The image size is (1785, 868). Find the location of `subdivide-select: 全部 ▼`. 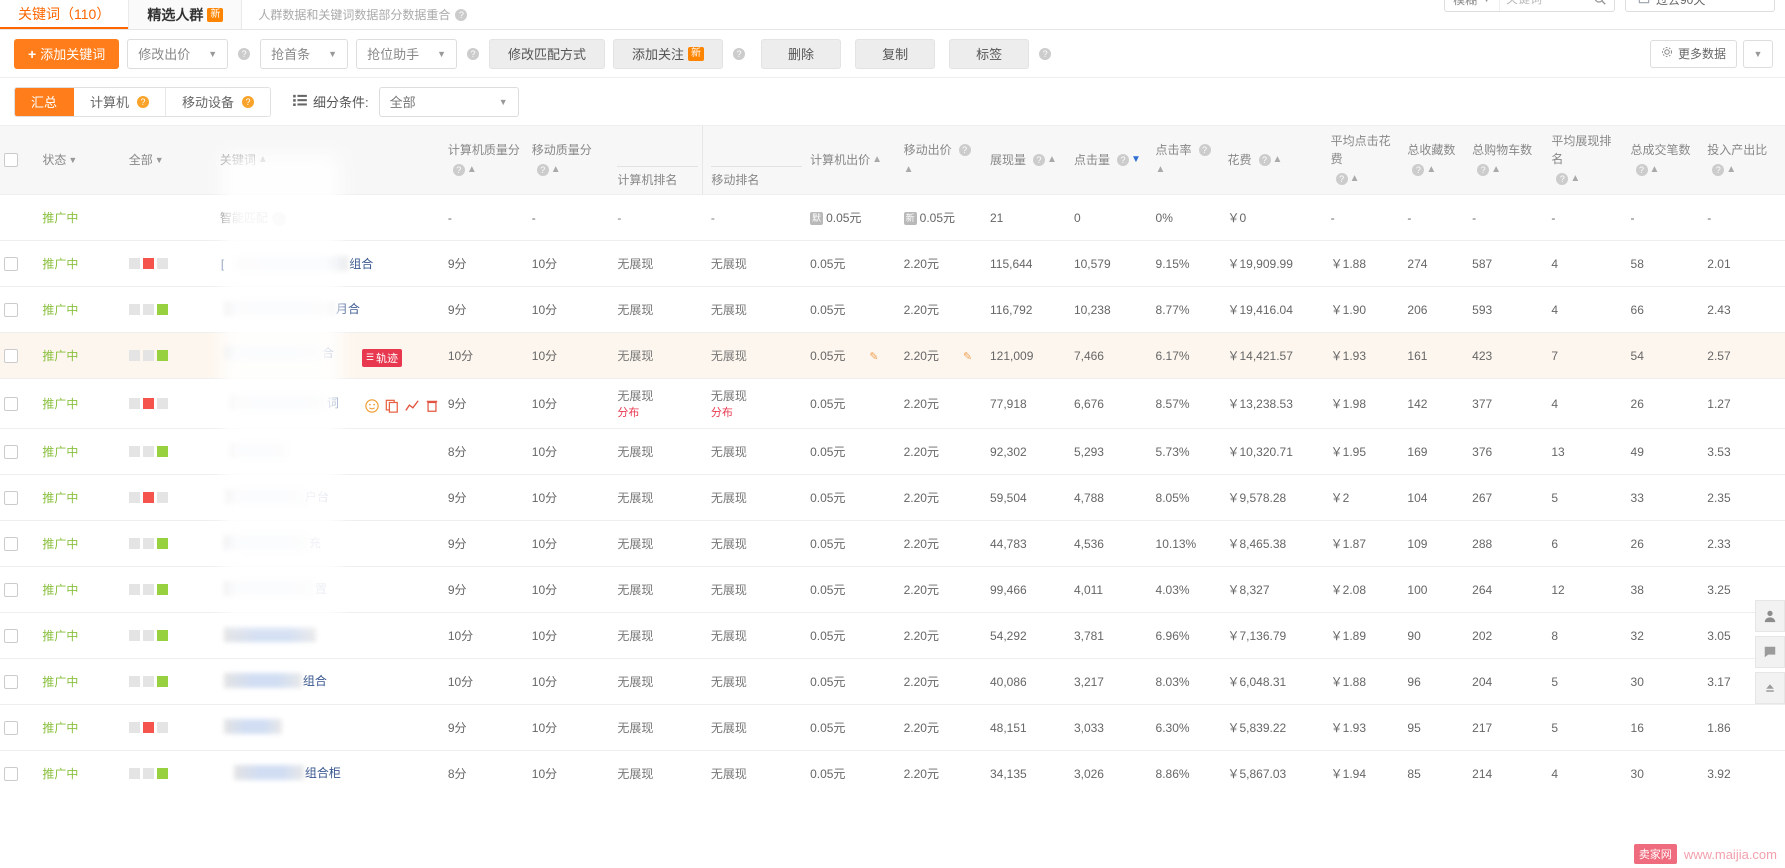

subdivide-select: 全部 ▼ is located at coordinates (448, 101).